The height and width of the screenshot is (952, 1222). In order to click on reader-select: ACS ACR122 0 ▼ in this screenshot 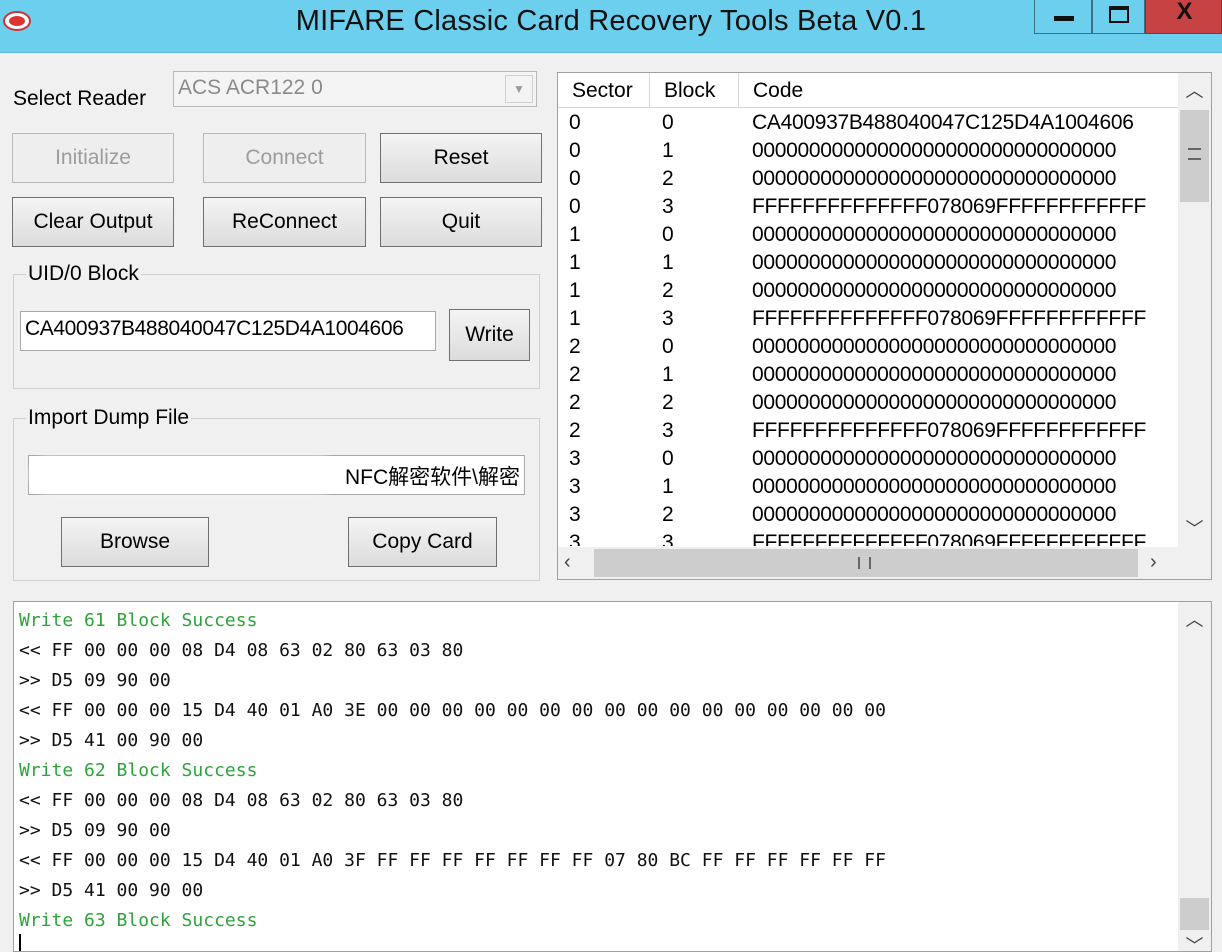, I will do `click(355, 89)`.